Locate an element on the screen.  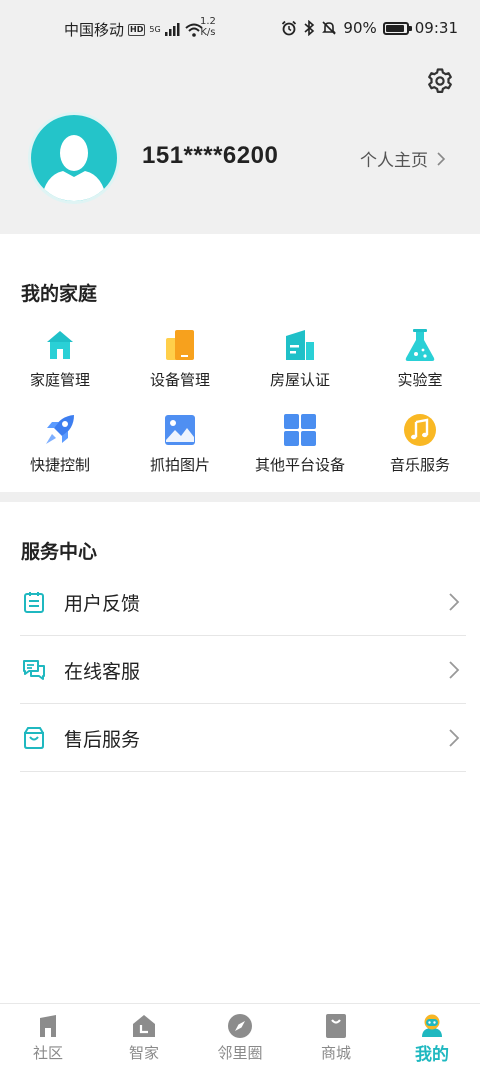
tab-label: 商城 is located at coordinates (335, 1053).